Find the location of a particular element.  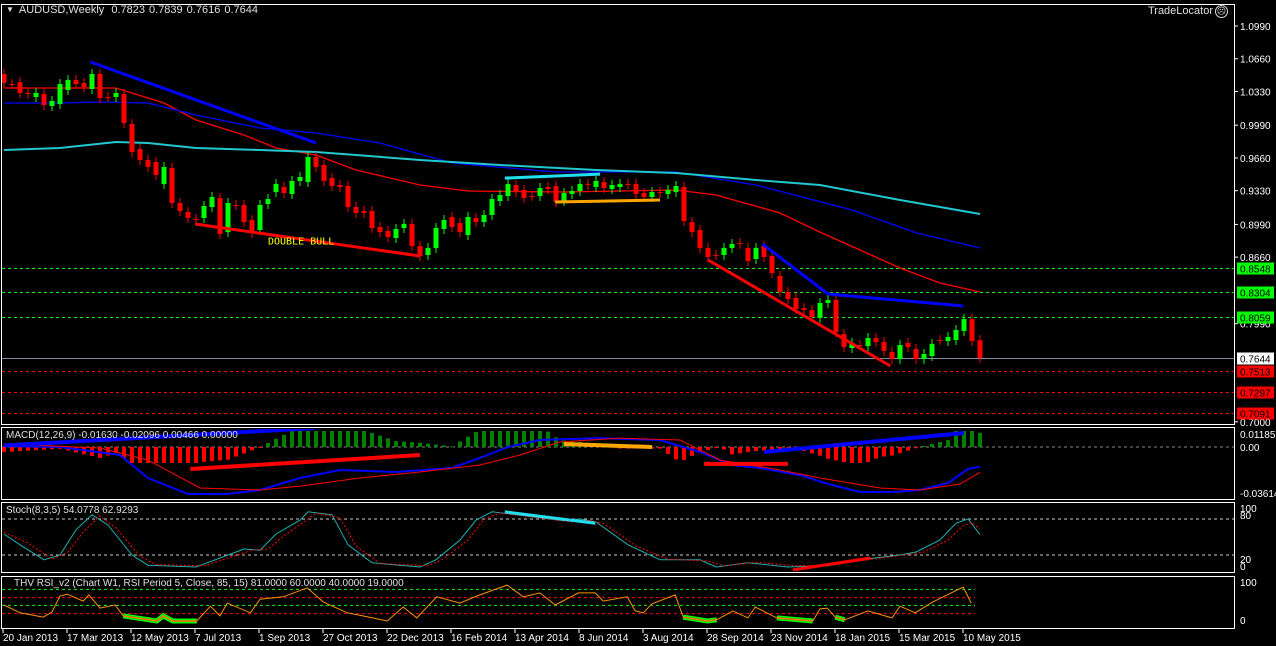

symbol-timeframe: AUDUSD,Weekly is located at coordinates (61, 10).